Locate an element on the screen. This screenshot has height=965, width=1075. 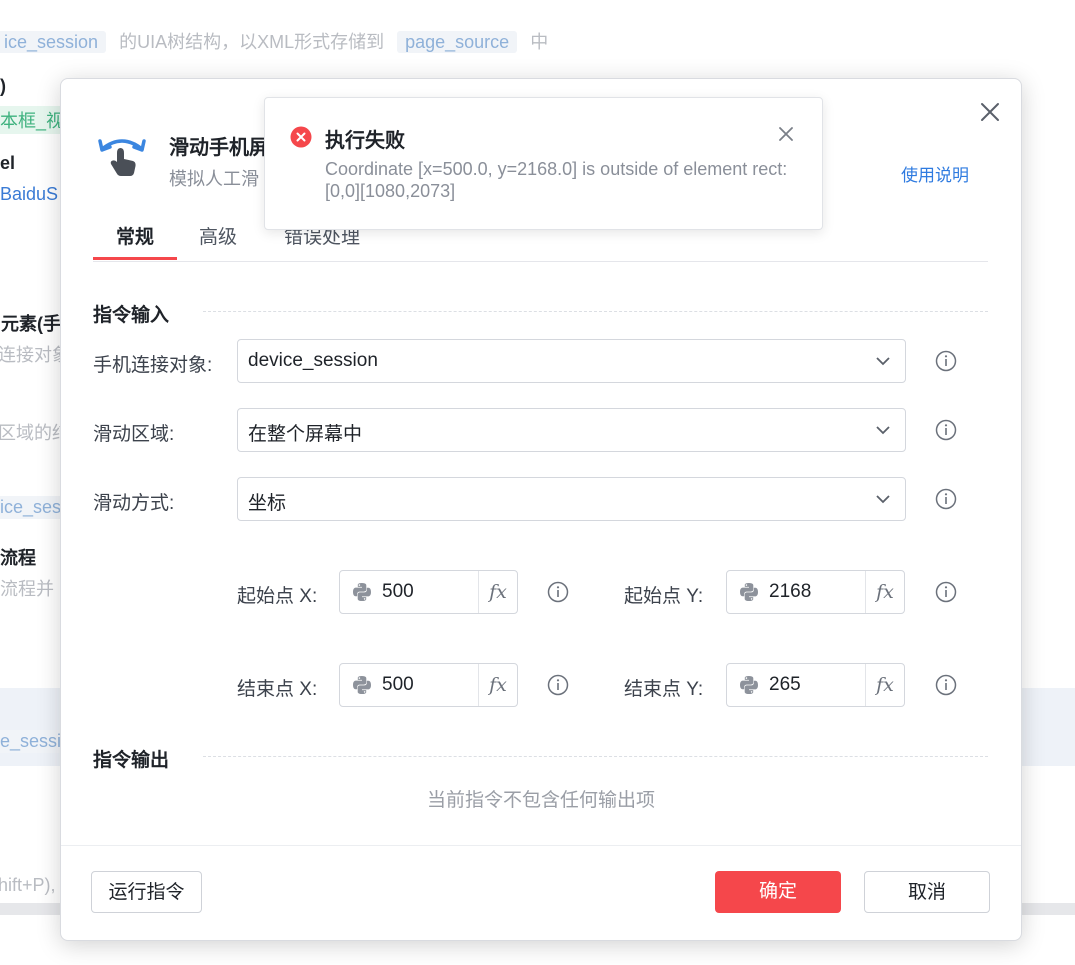
start-x-input is located at coordinates (427, 592).